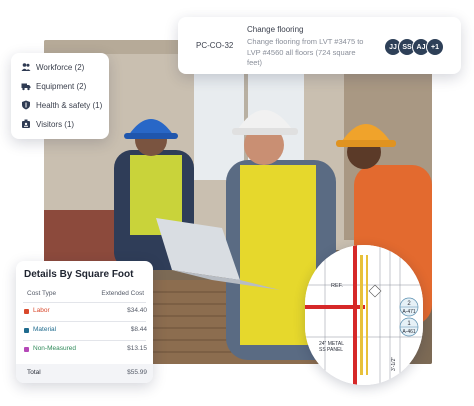  Describe the element at coordinates (69, 105) in the screenshot. I see `category-label: Health & safety (1)` at that location.